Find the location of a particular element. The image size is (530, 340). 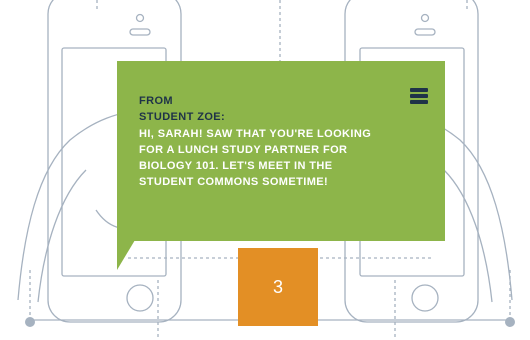

message-from-label: FROM is located at coordinates (156, 101).